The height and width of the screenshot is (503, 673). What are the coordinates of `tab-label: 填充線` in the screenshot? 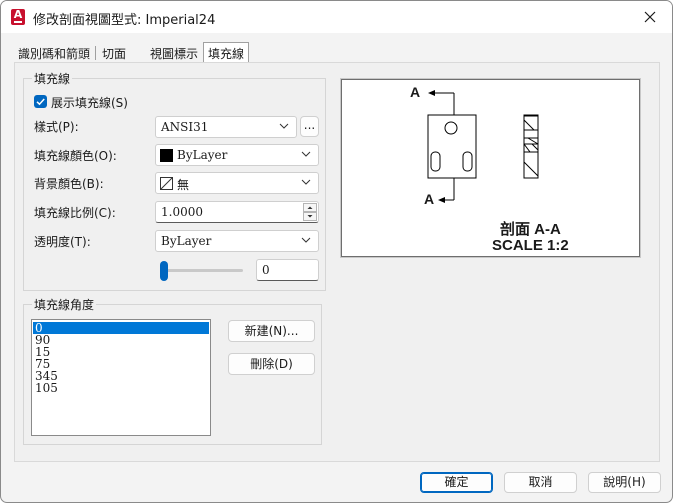 It's located at (226, 54).